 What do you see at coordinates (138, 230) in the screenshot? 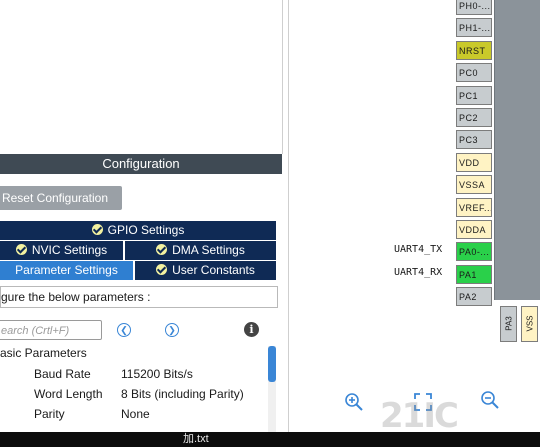
I see `tab-gpio-settings: GPIO Settings` at bounding box center [138, 230].